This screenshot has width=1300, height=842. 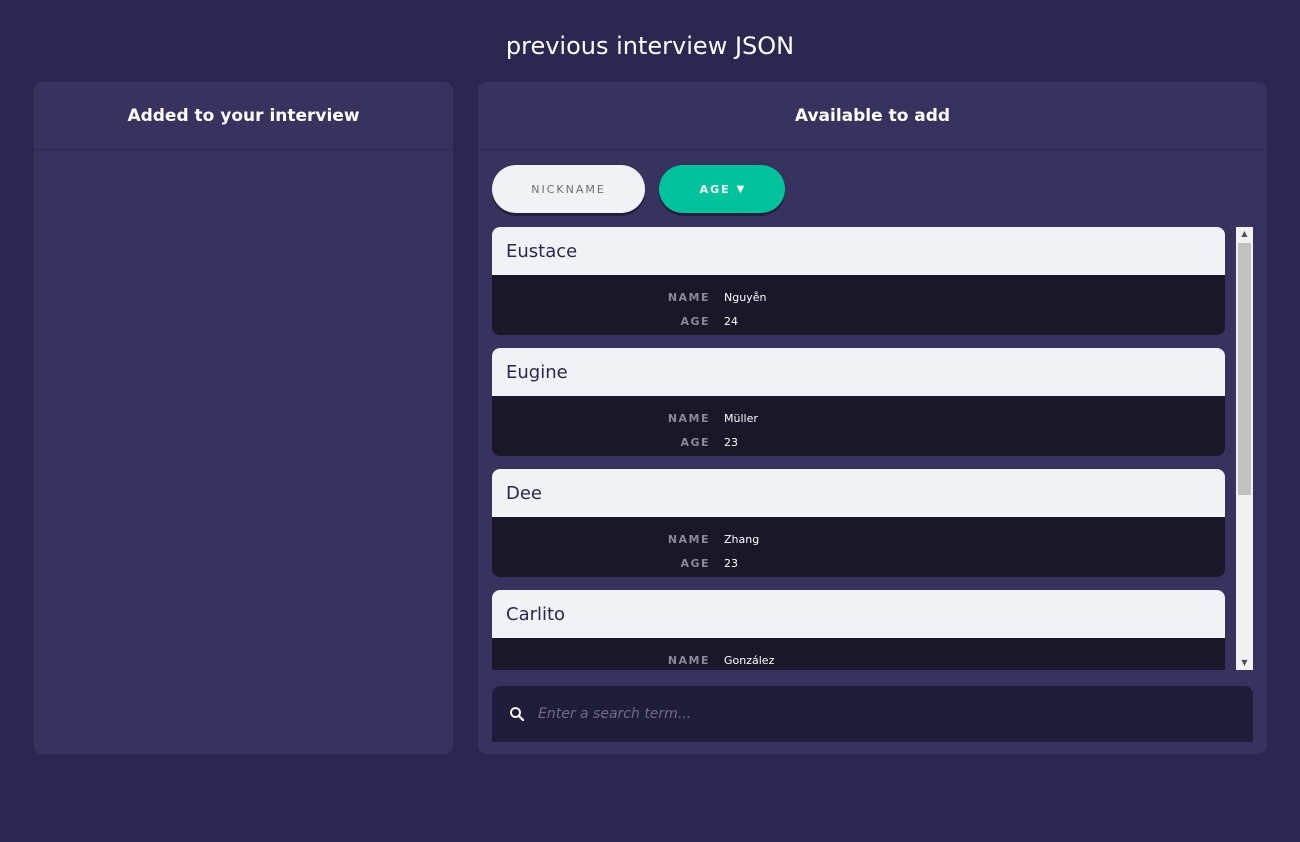 I want to click on available-panel-title: Available to add, so click(x=872, y=116).